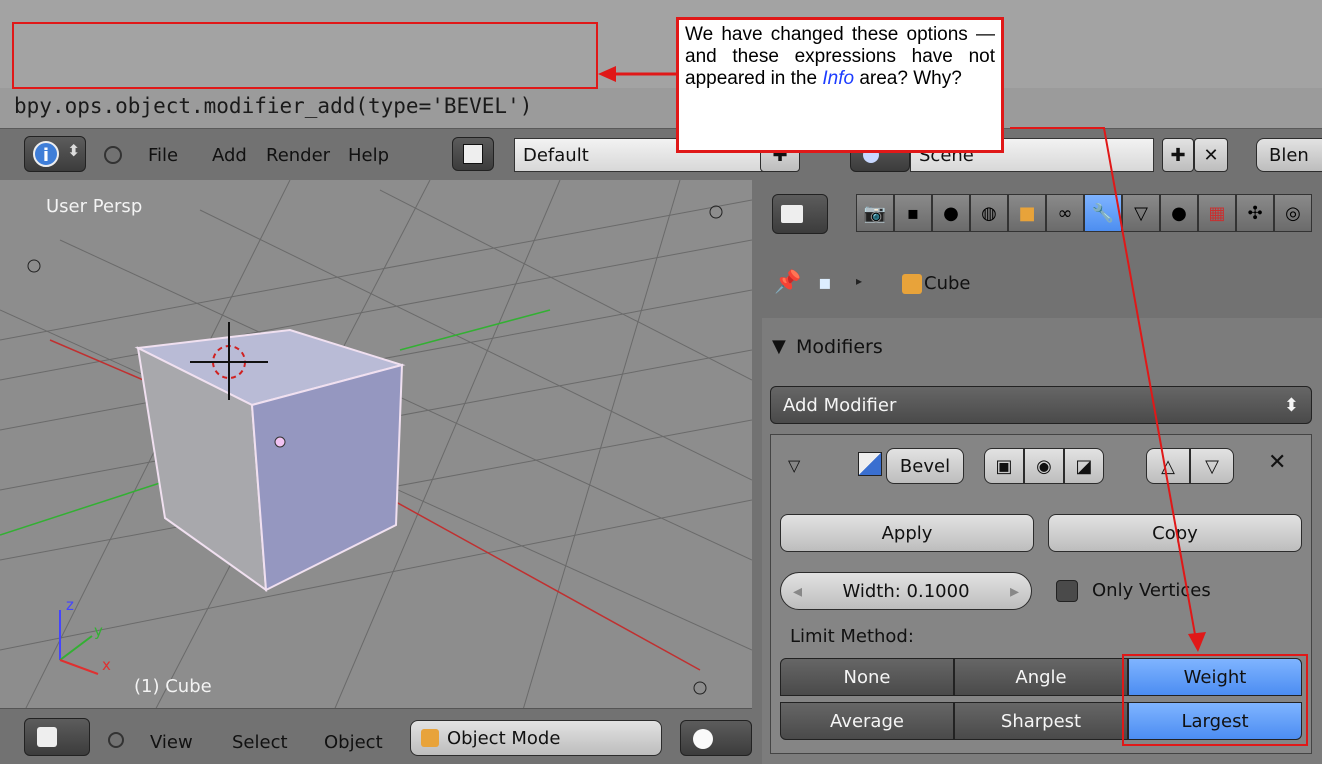  I want to click on callout-text-after: area? Why?, so click(908, 78).